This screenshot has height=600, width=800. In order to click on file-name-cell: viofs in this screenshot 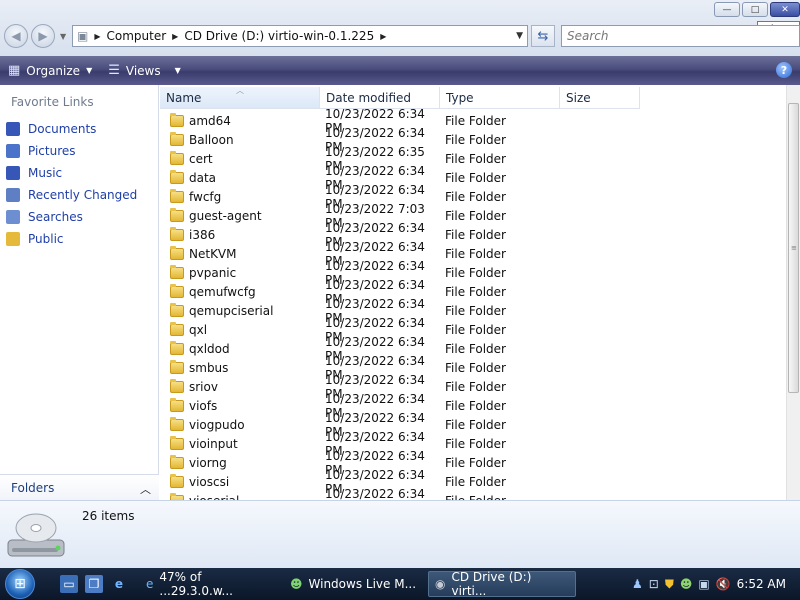, I will do `click(240, 405)`.